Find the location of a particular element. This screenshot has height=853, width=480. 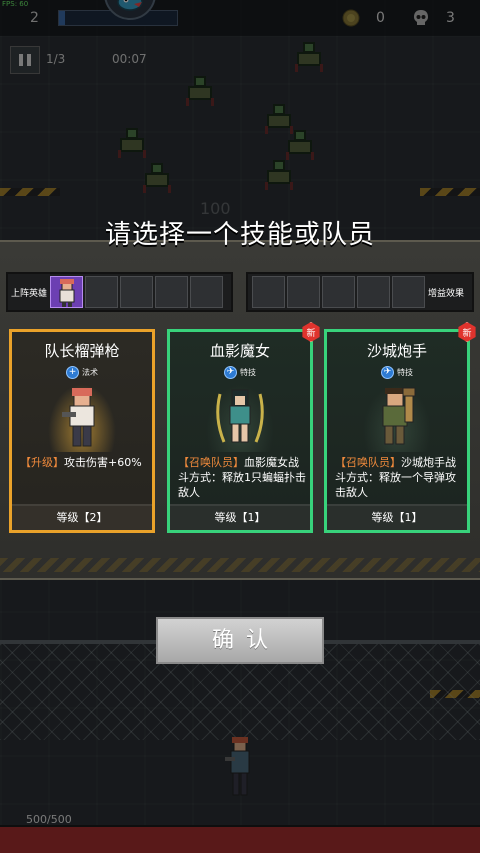

sand-gunner-sprite is located at coordinates (399, 416).